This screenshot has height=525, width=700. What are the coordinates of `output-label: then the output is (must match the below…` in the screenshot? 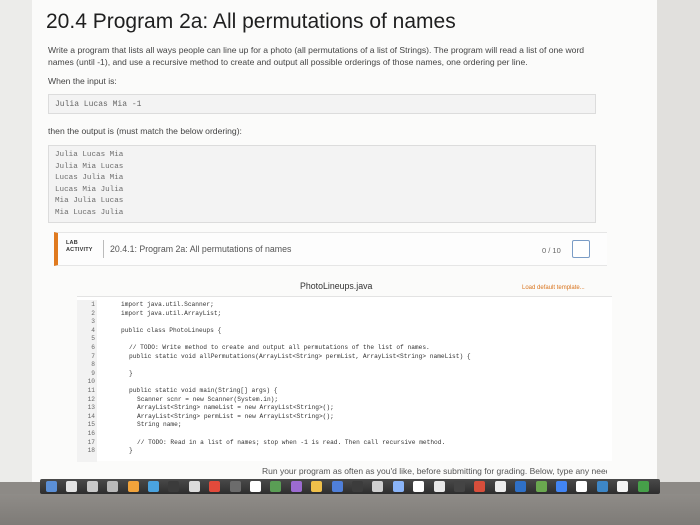 It's located at (145, 131).